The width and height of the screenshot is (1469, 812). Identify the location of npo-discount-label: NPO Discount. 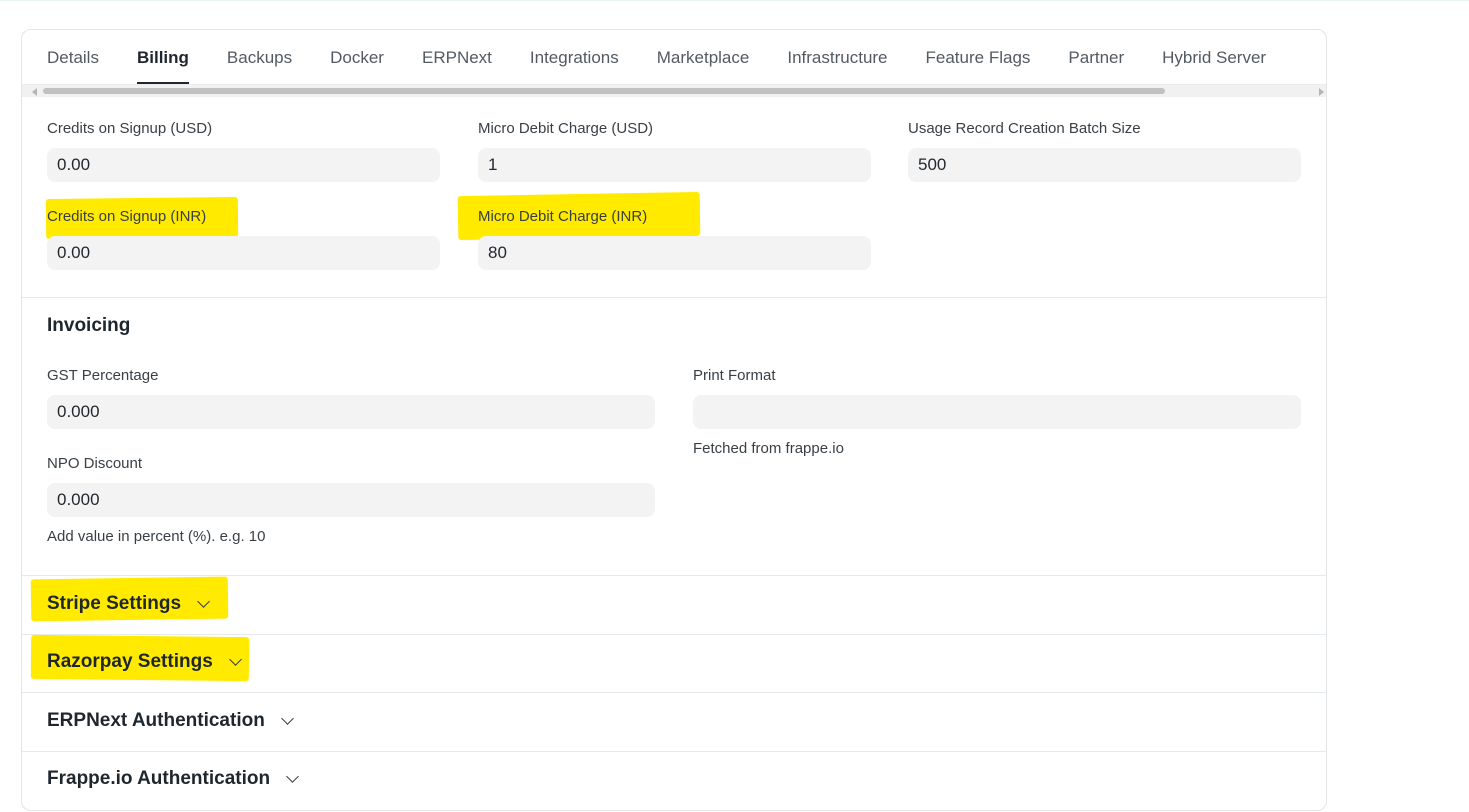
(95, 463).